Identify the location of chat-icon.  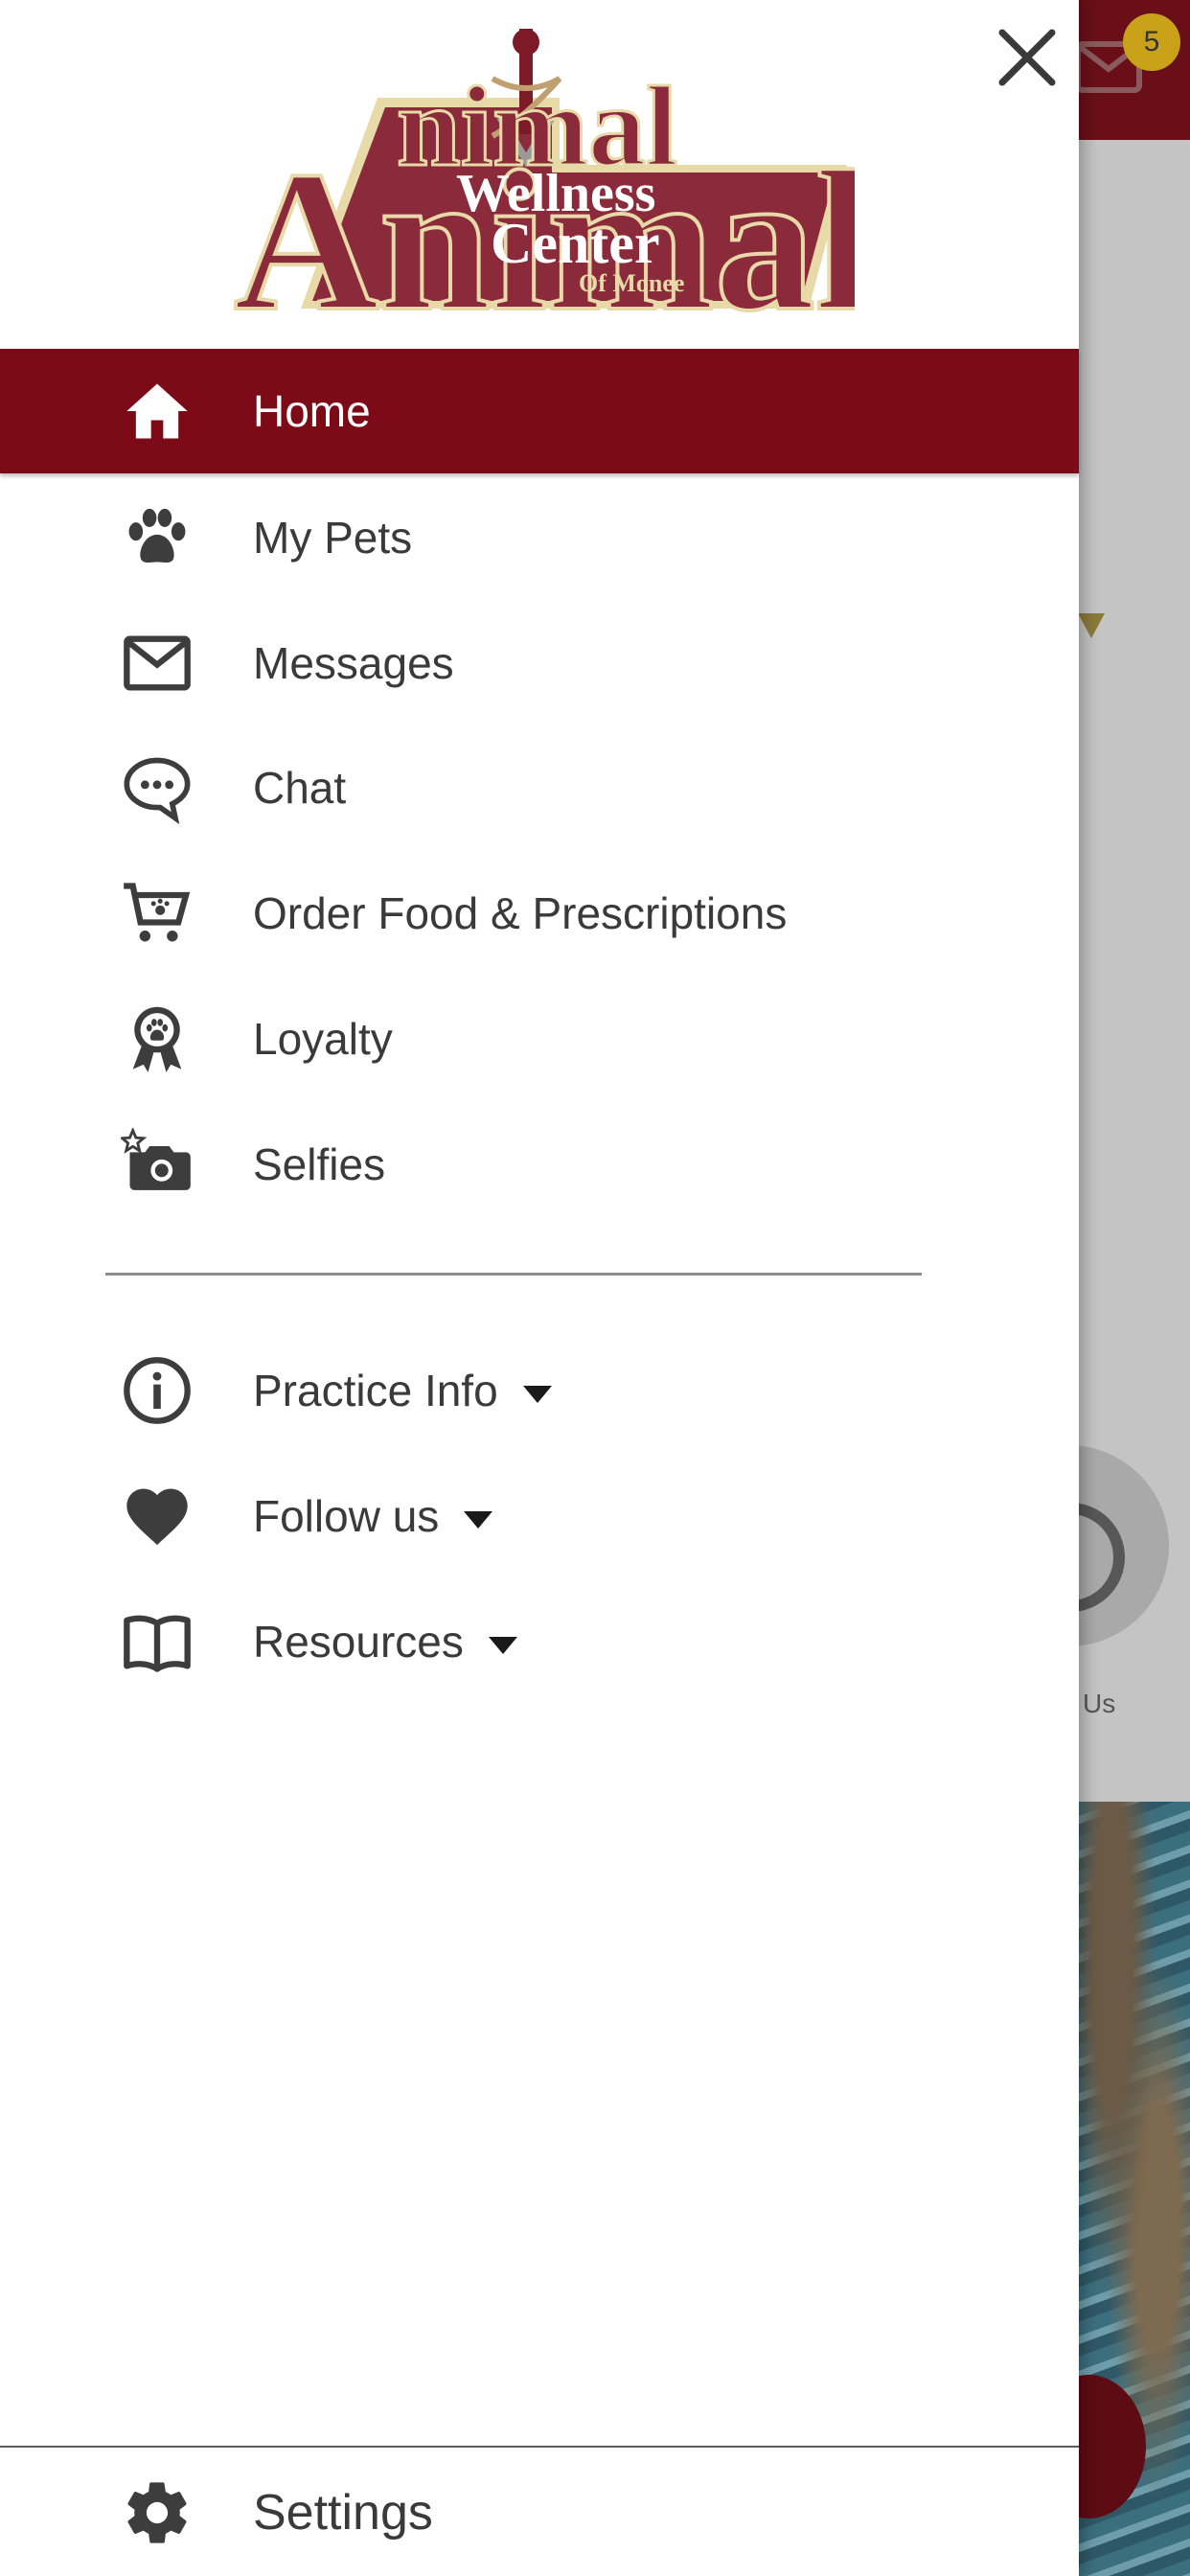
(157, 787).